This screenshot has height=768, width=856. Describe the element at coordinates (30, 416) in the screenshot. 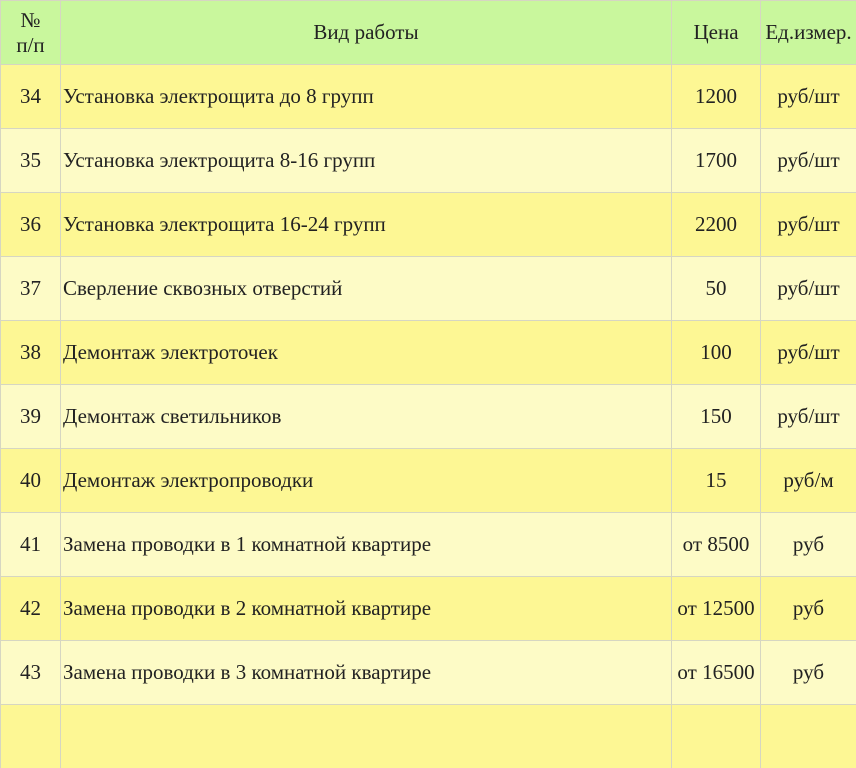

I see `row-number: 39` at that location.